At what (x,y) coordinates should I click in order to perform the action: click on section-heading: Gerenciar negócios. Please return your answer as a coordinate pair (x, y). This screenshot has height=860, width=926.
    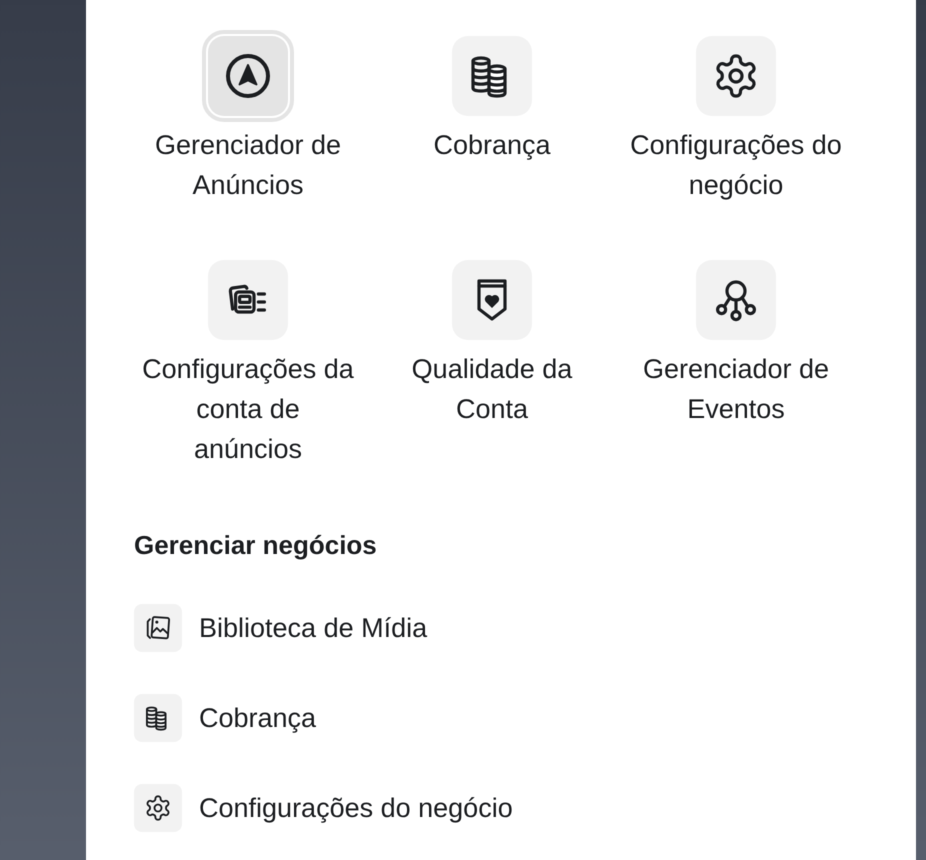
    Looking at the image, I should click on (255, 545).